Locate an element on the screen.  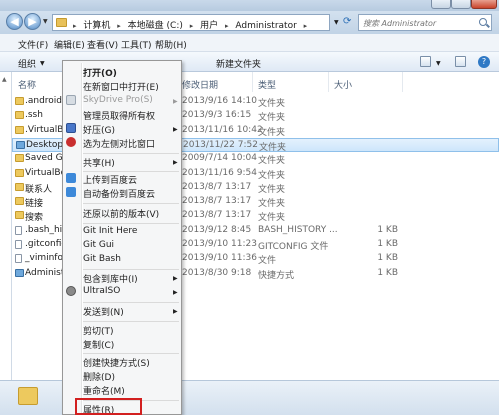
menu-view: 查看(V) is located at coordinates (102, 44).